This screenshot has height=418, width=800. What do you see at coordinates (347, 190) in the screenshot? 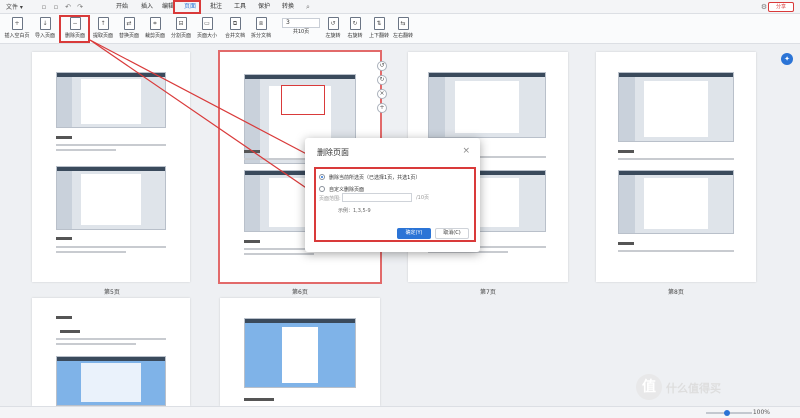
I see `option-custom-delete: 自定义删除页面` at bounding box center [347, 190].